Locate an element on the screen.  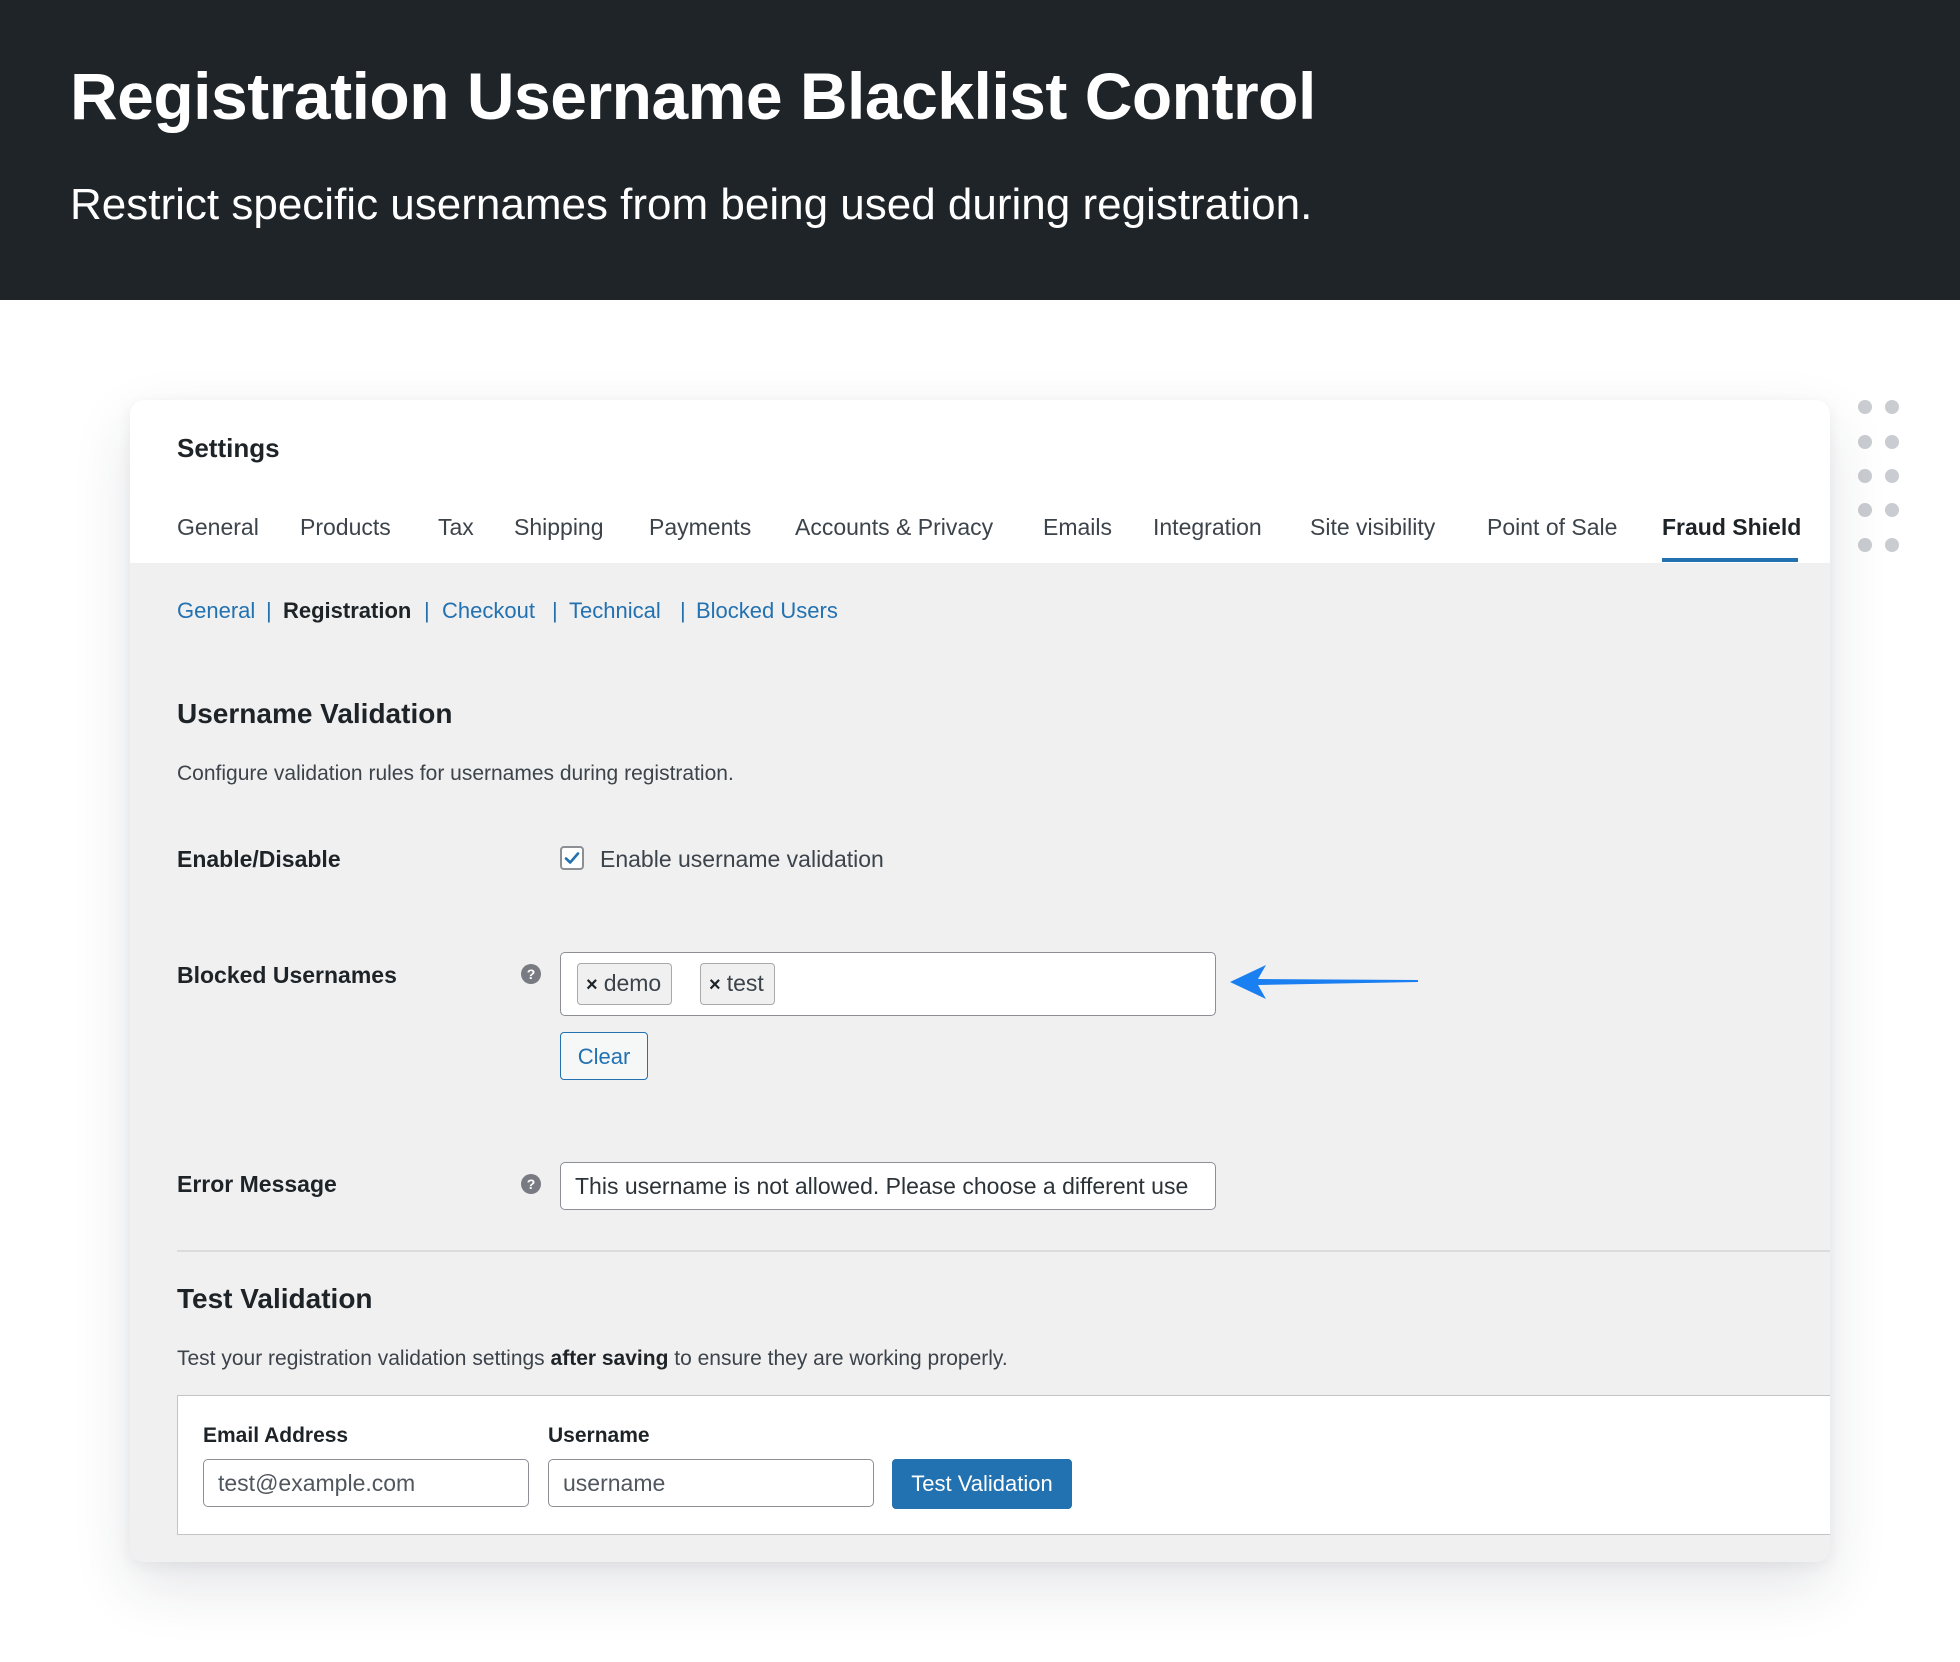
email-field is located at coordinates (366, 1483).